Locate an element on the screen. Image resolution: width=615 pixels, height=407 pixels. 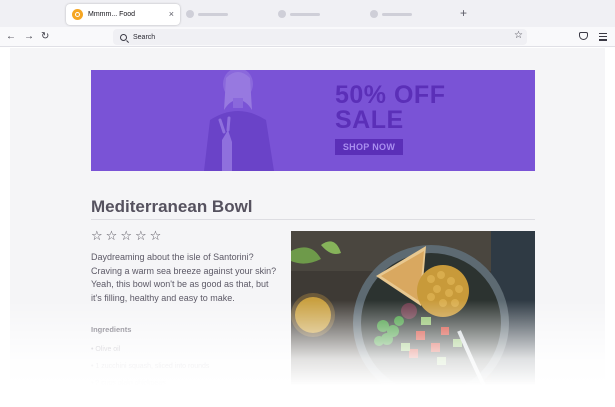
tab-strip: Mmmm... Food × + is located at coordinates (307, 13).